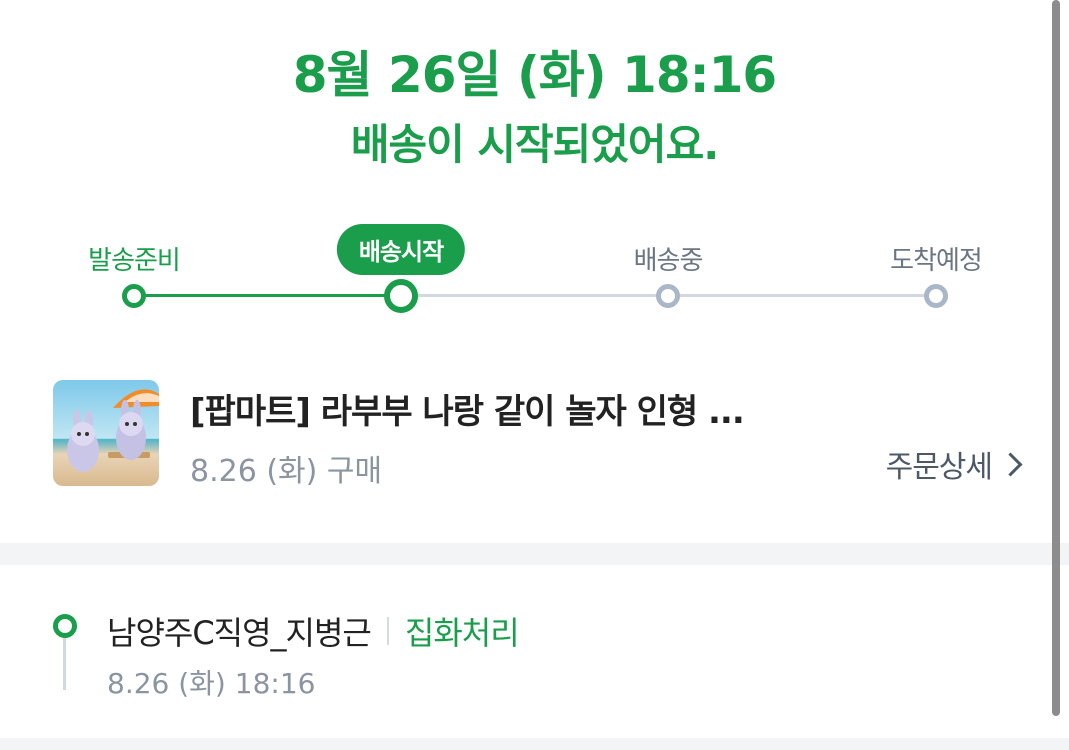 The width and height of the screenshot is (1069, 750). I want to click on product-image, so click(106, 433).